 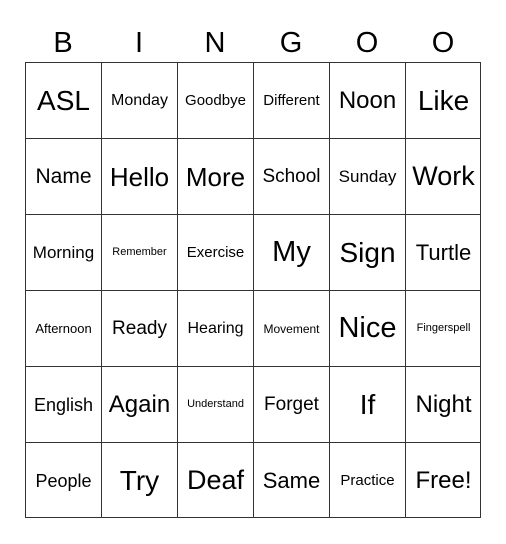 I want to click on bingo-cell: Deaf, so click(x=215, y=480).